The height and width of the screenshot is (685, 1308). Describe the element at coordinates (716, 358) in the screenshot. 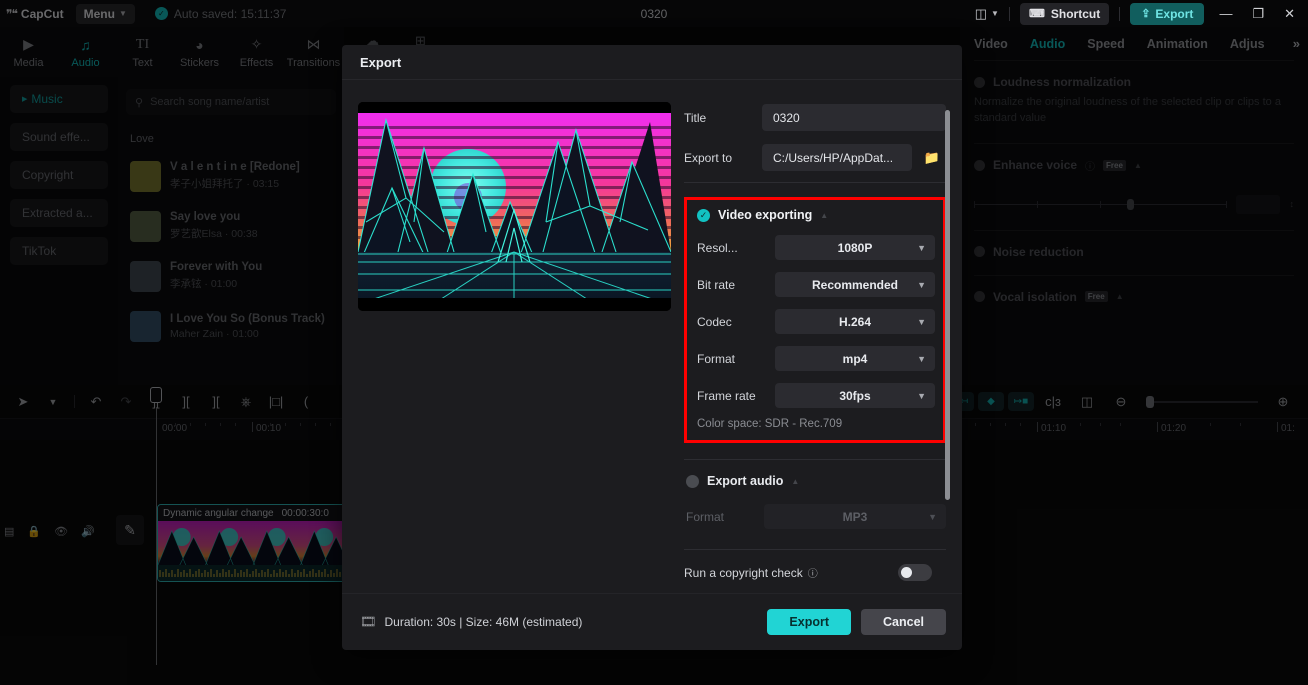

I see `format-label: Format` at that location.